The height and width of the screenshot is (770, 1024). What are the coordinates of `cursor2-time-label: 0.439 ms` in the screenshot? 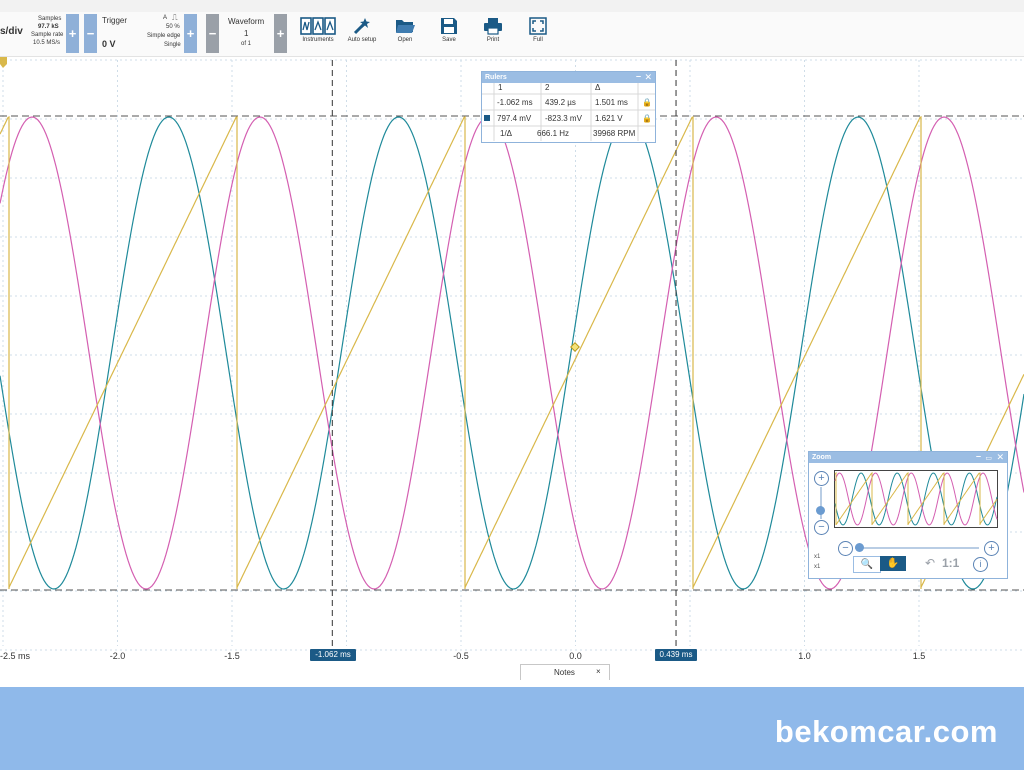 It's located at (676, 655).